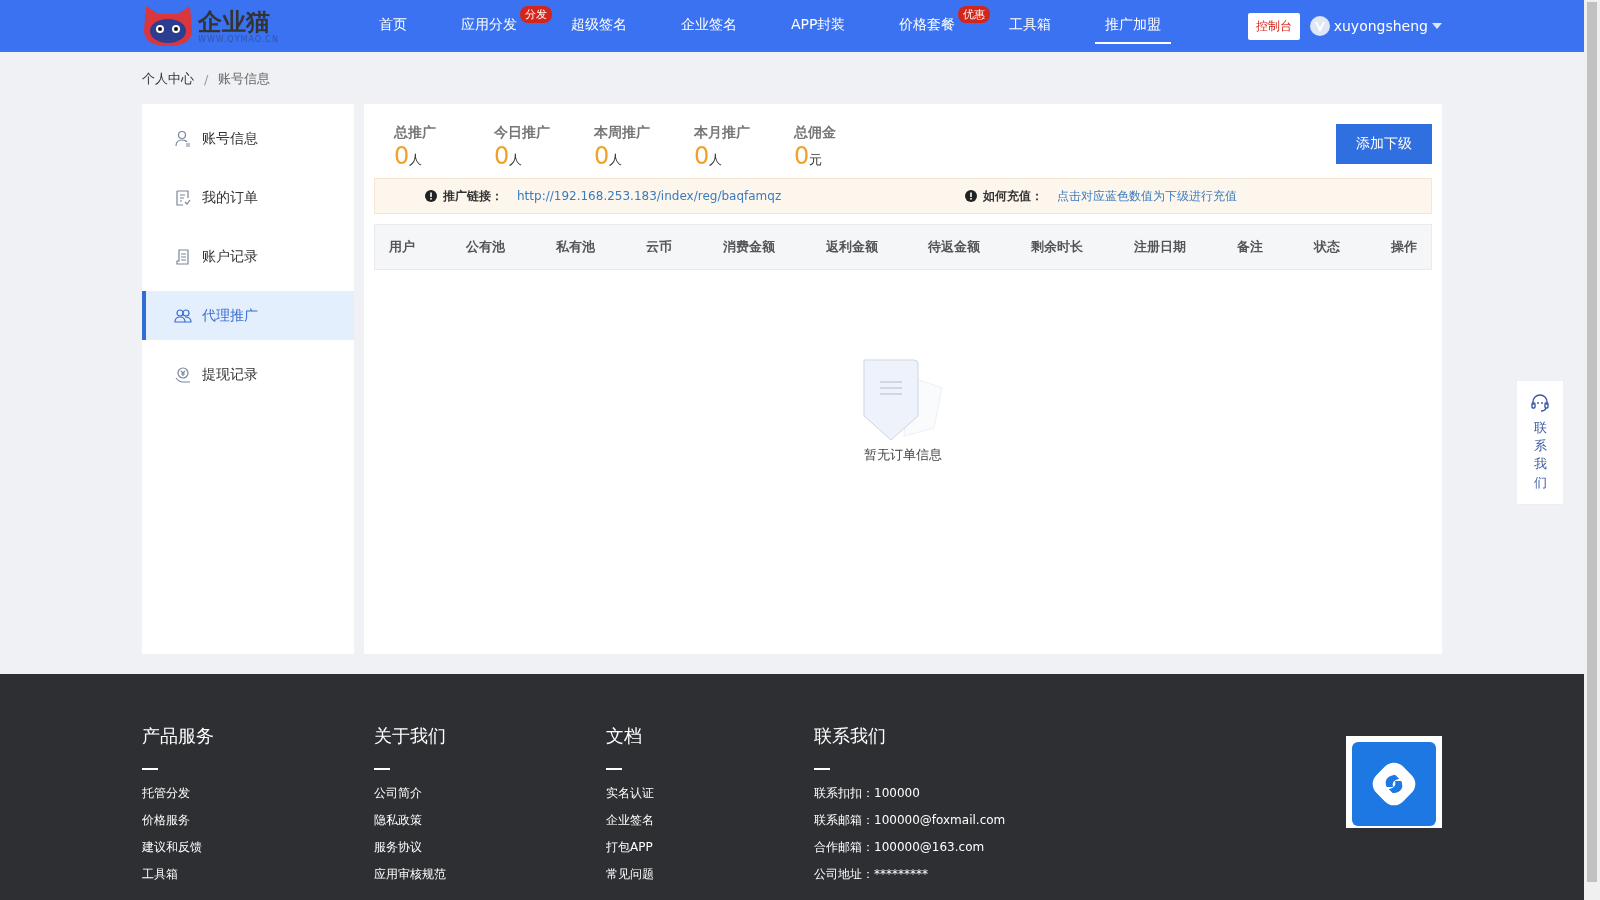  I want to click on column-header: 云币, so click(658, 247).